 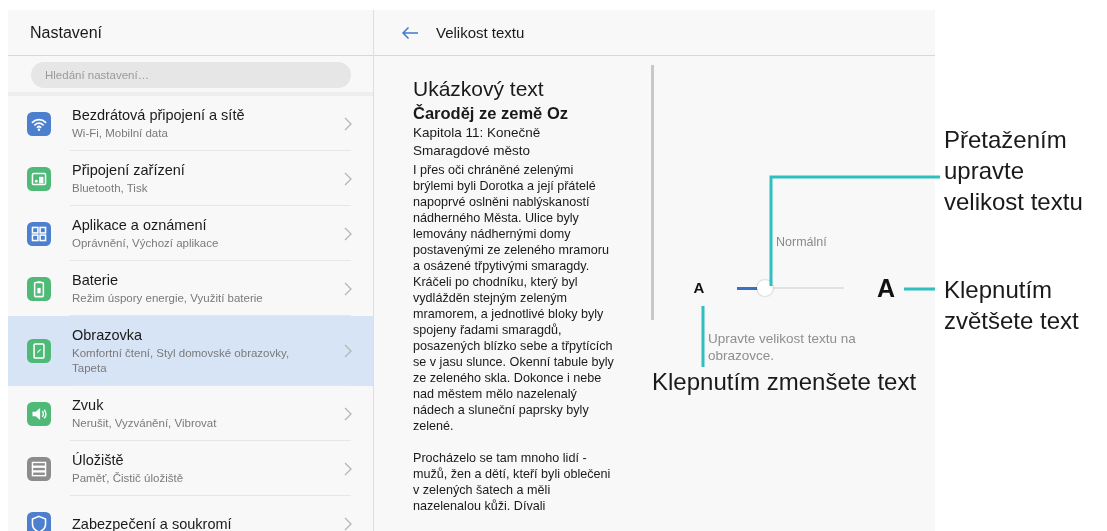 I want to click on preview-heading: Ukázkový text, so click(x=479, y=89).